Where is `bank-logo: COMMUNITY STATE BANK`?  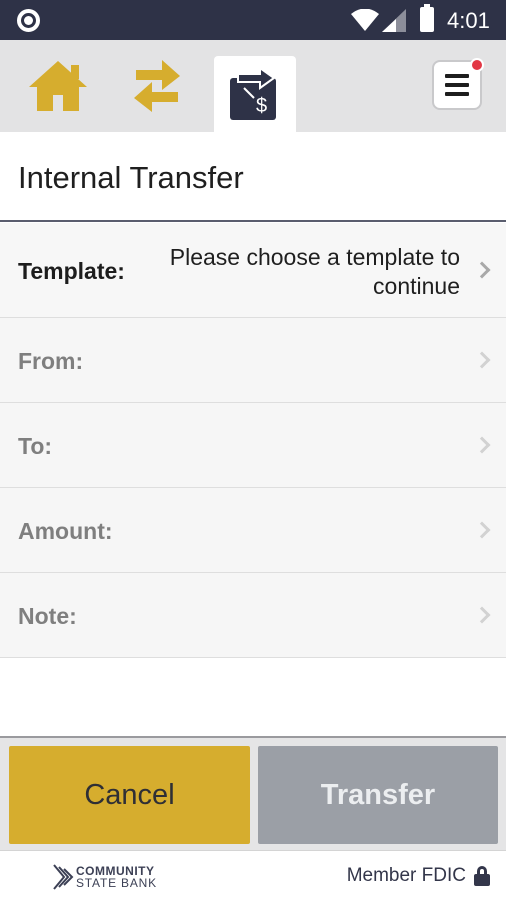
bank-logo: COMMUNITY STATE BANK is located at coordinates (104, 877).